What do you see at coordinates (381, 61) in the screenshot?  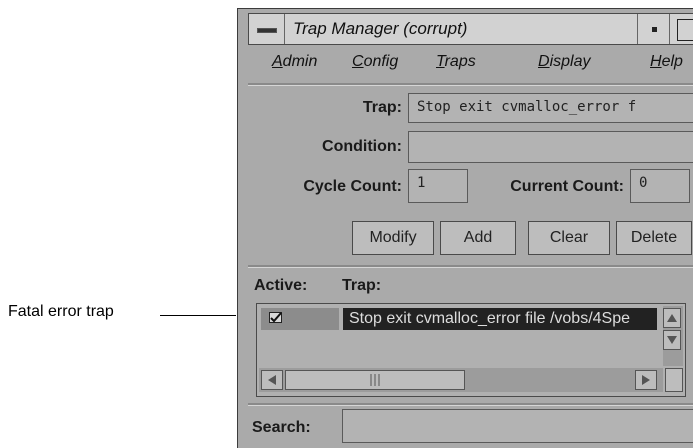 I see `menu-label: onfig` at bounding box center [381, 61].